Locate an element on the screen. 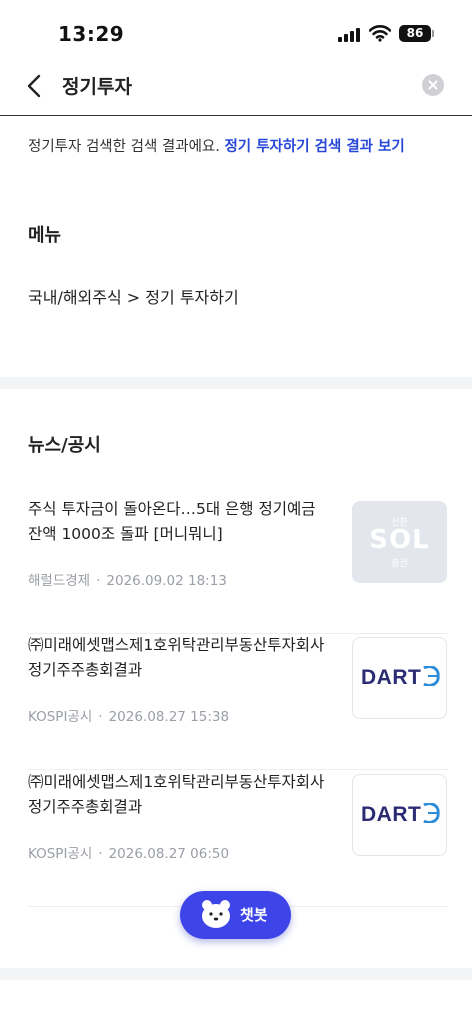 The width and height of the screenshot is (472, 1024). news-meta: KOSPI공시 · 2026.08.27 06:50 is located at coordinates (128, 852).